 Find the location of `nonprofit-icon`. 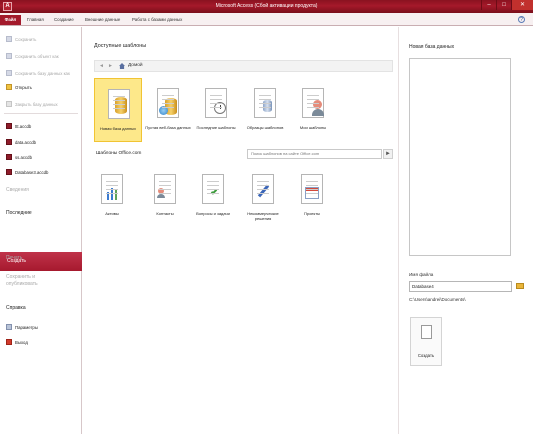

nonprofit-icon is located at coordinates (263, 189).